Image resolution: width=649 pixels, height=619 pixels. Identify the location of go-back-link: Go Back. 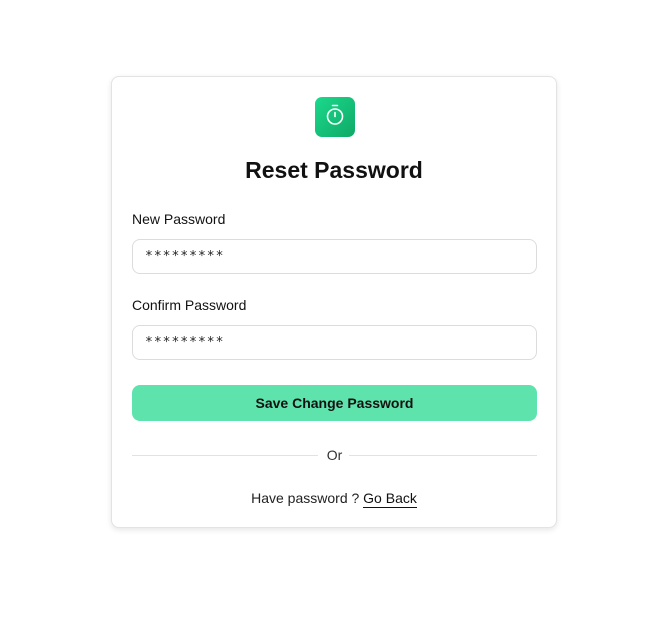
(390, 499).